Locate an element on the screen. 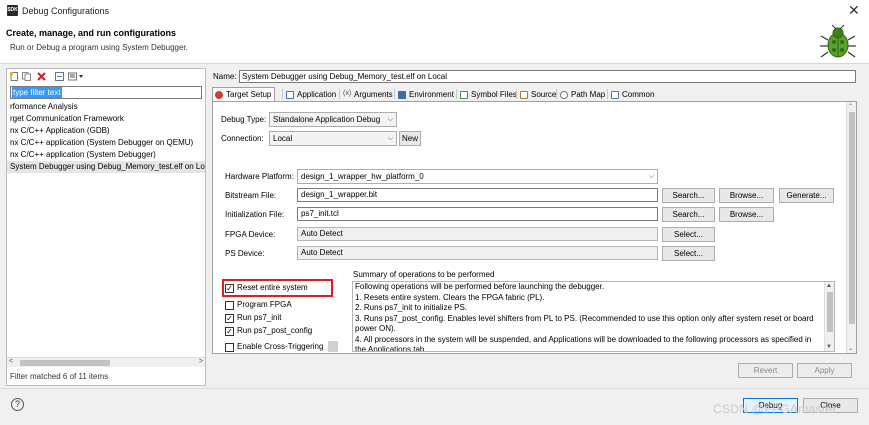  tab-common: Common is located at coordinates (631, 94).